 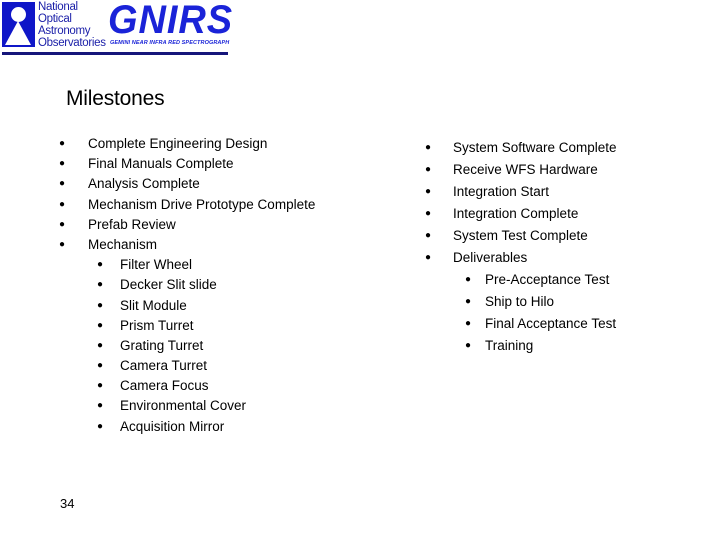 I want to click on list-item-label: Prefab Review, so click(x=132, y=224).